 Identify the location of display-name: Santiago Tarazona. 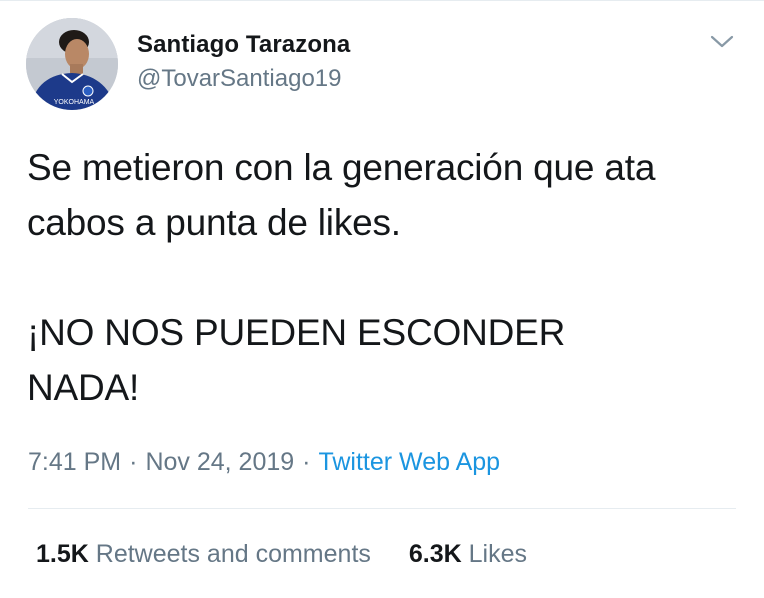
(243, 45).